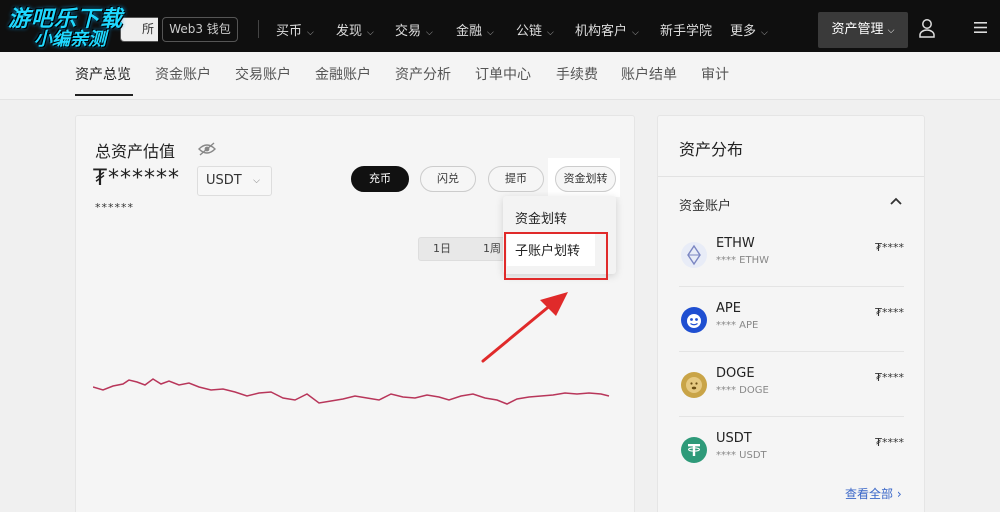 Image resolution: width=1000 pixels, height=512 pixels. What do you see at coordinates (556, 256) in the screenshot?
I see `annotation-red-box` at bounding box center [556, 256].